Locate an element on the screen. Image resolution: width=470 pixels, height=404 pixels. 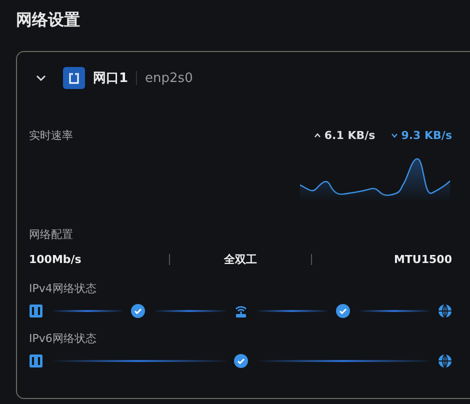
down-caret-icon is located at coordinates (394, 135).